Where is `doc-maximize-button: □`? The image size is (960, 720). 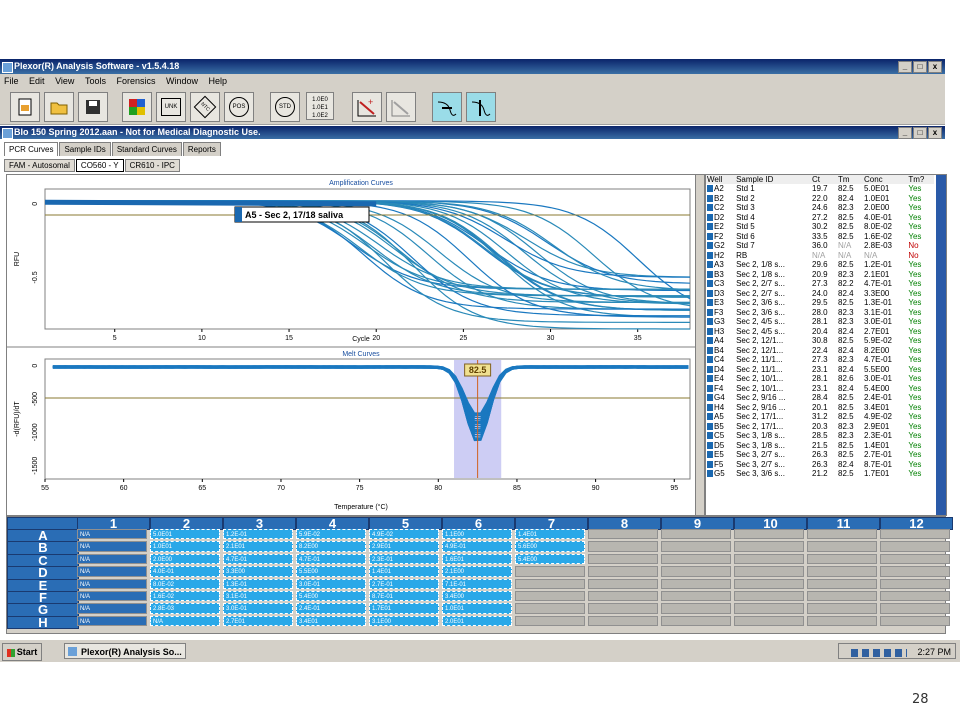
doc-maximize-button: □ is located at coordinates (920, 133).